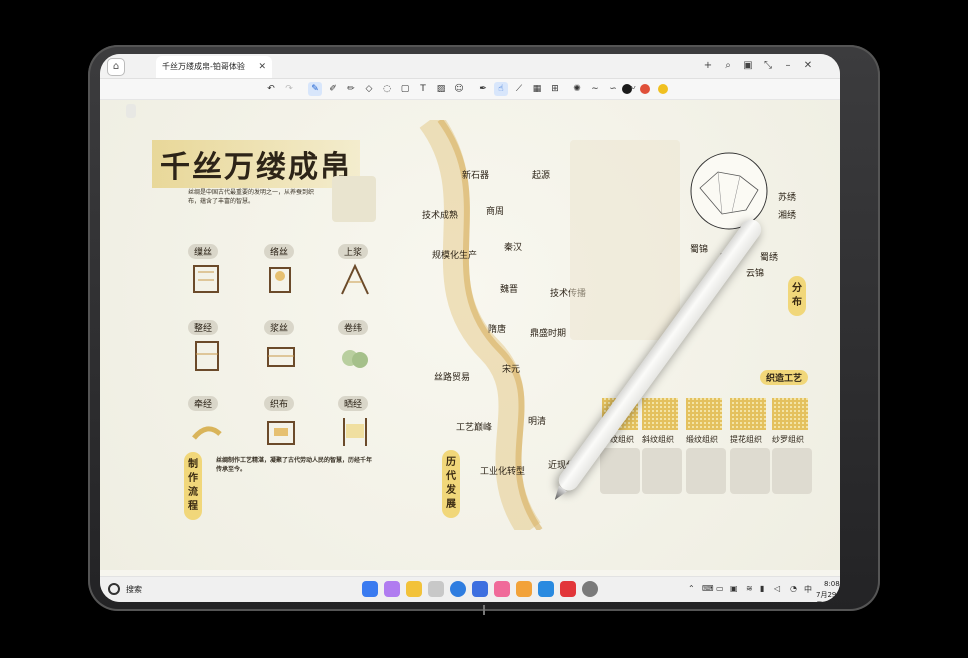  Describe the element at coordinates (441, 89) in the screenshot. I see `image-icon: ▨` at that location.